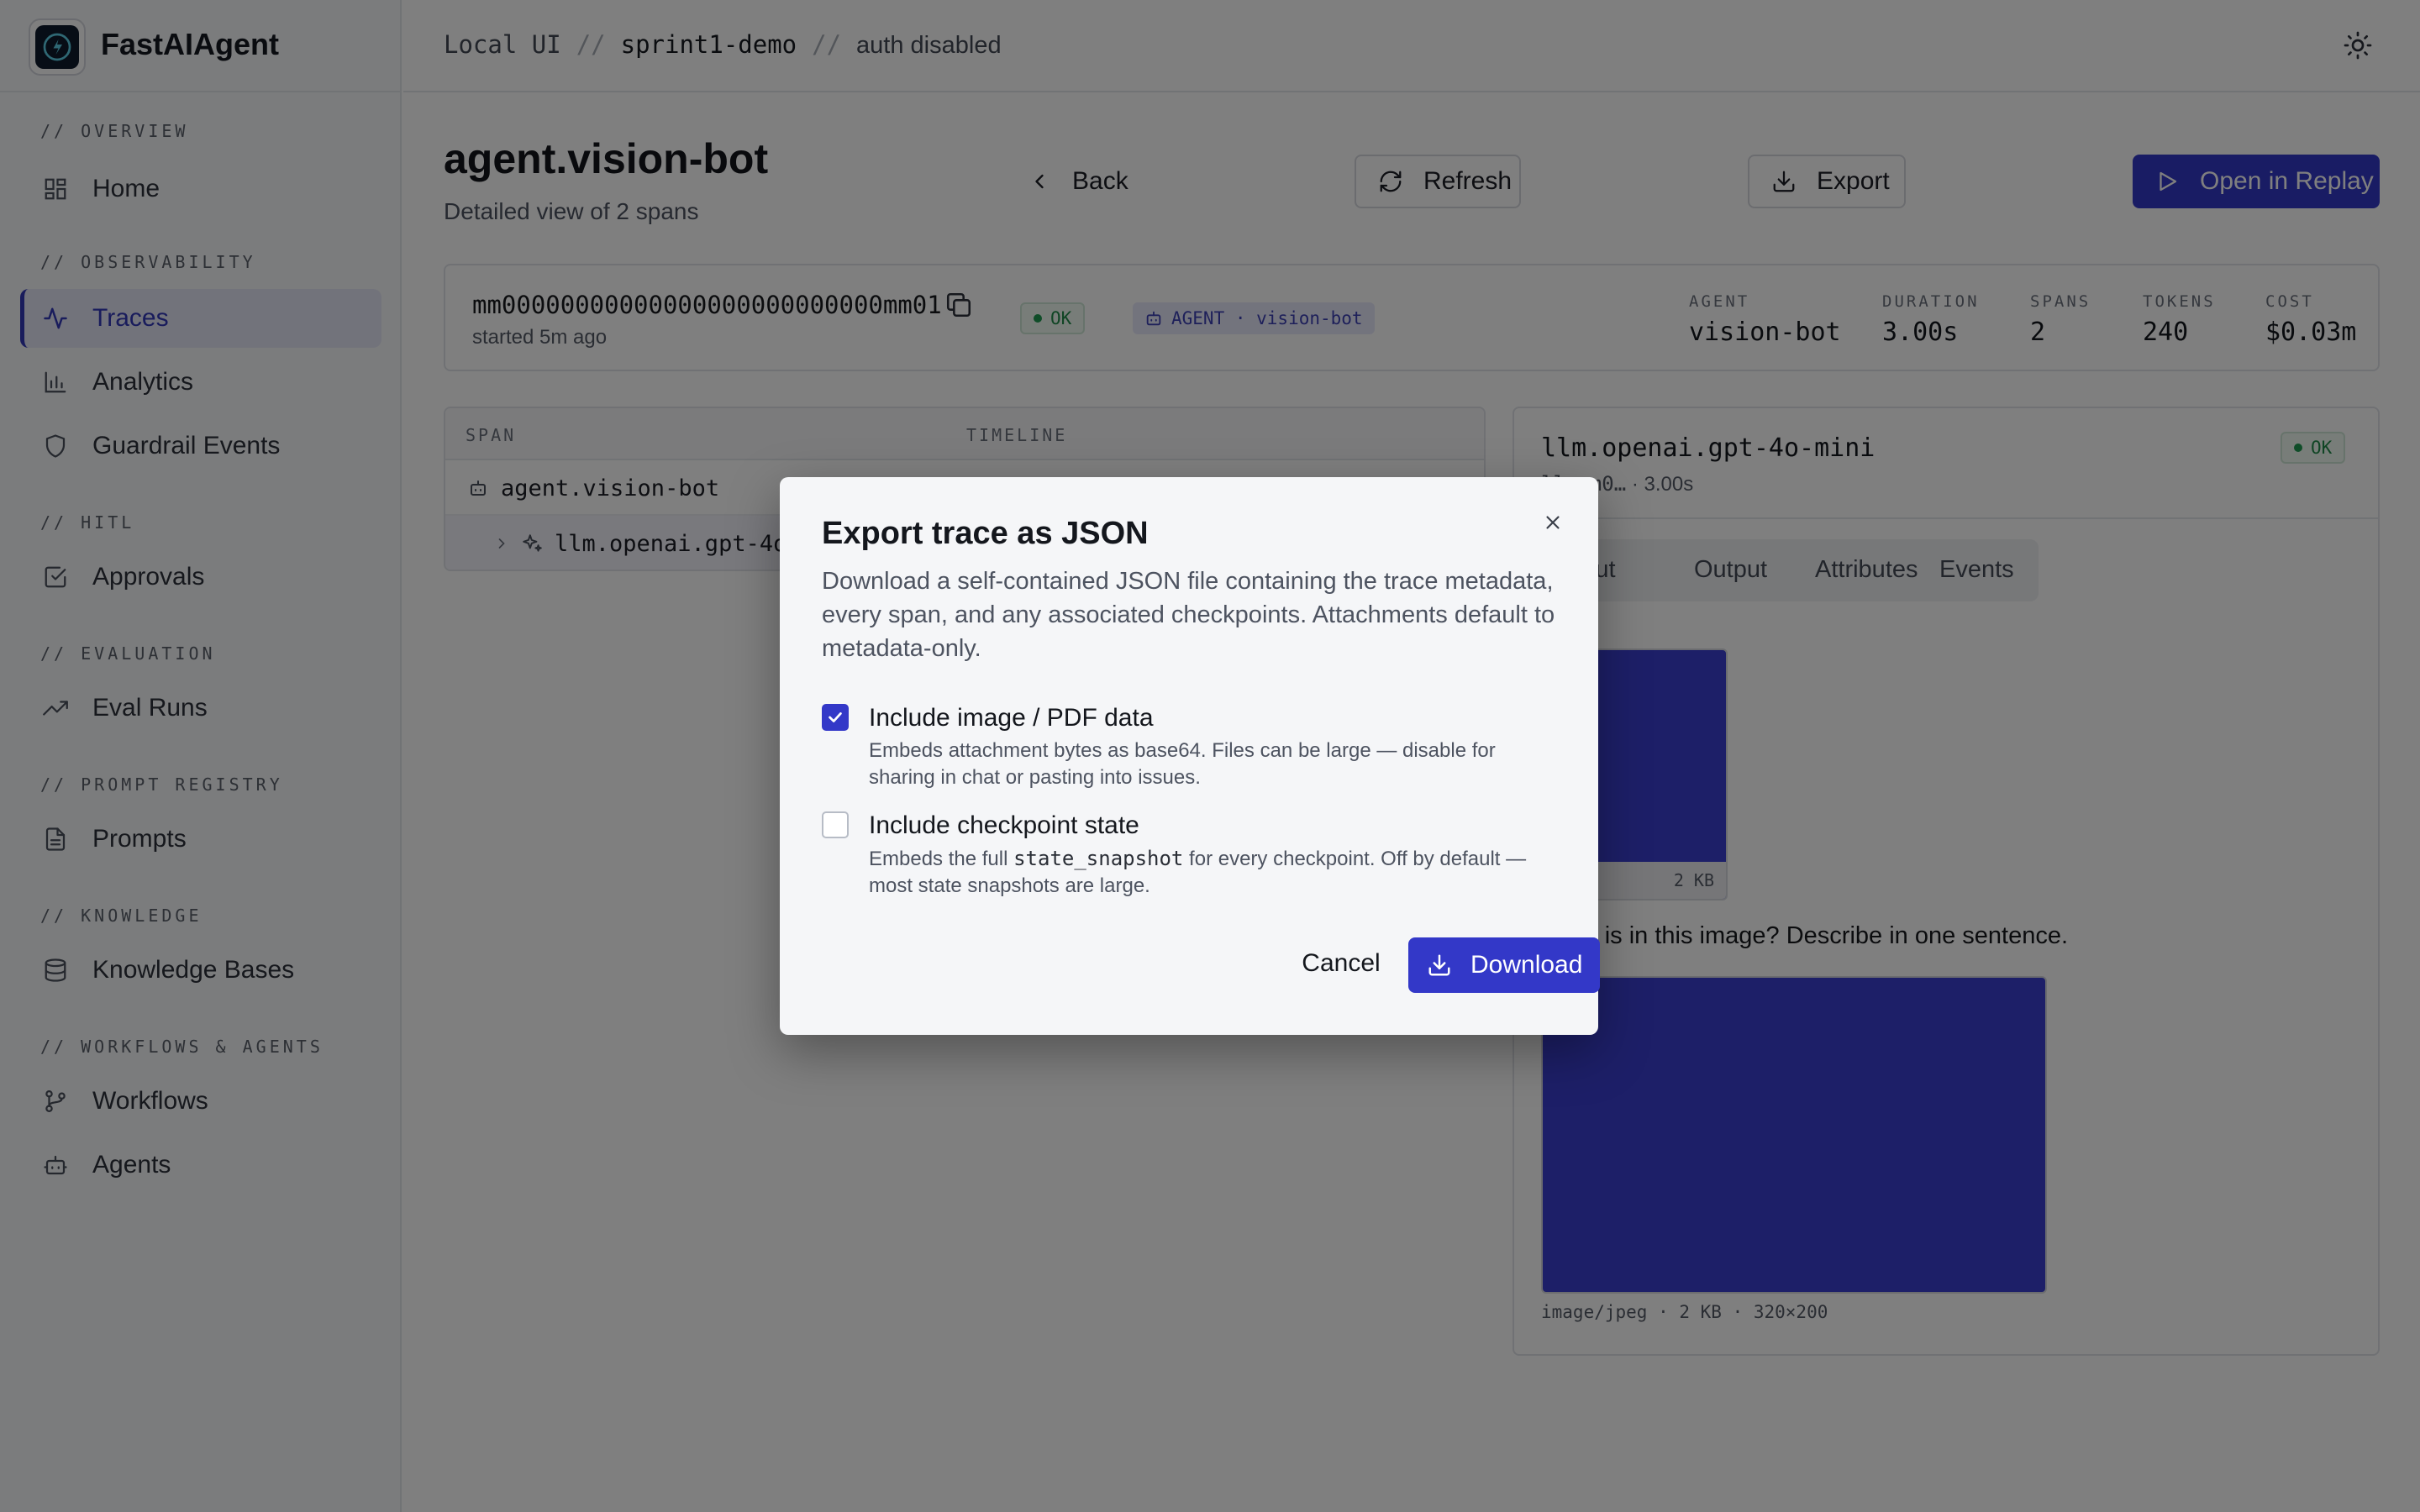 The width and height of the screenshot is (2420, 1512). Describe the element at coordinates (986, 533) in the screenshot. I see `dialog-title: Export trace as JSON` at that location.